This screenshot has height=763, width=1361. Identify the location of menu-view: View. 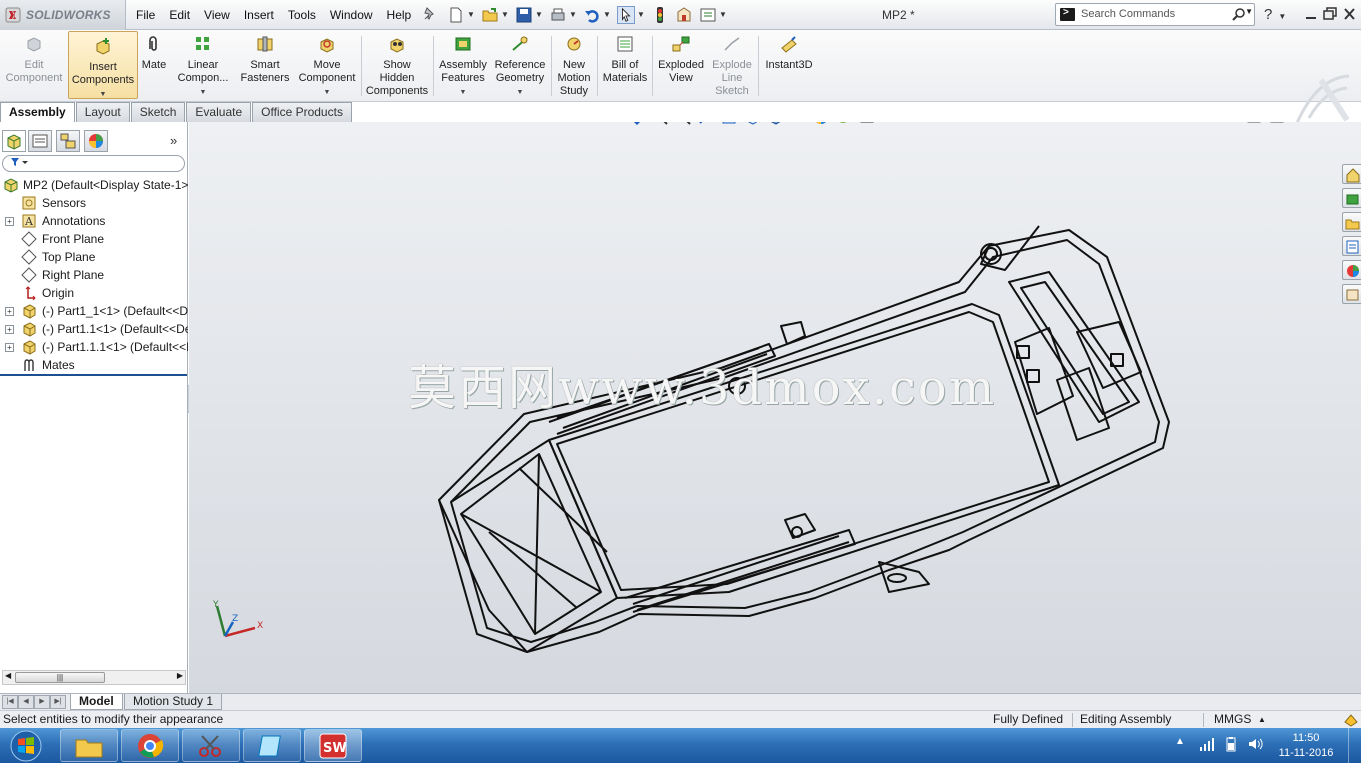
(217, 15).